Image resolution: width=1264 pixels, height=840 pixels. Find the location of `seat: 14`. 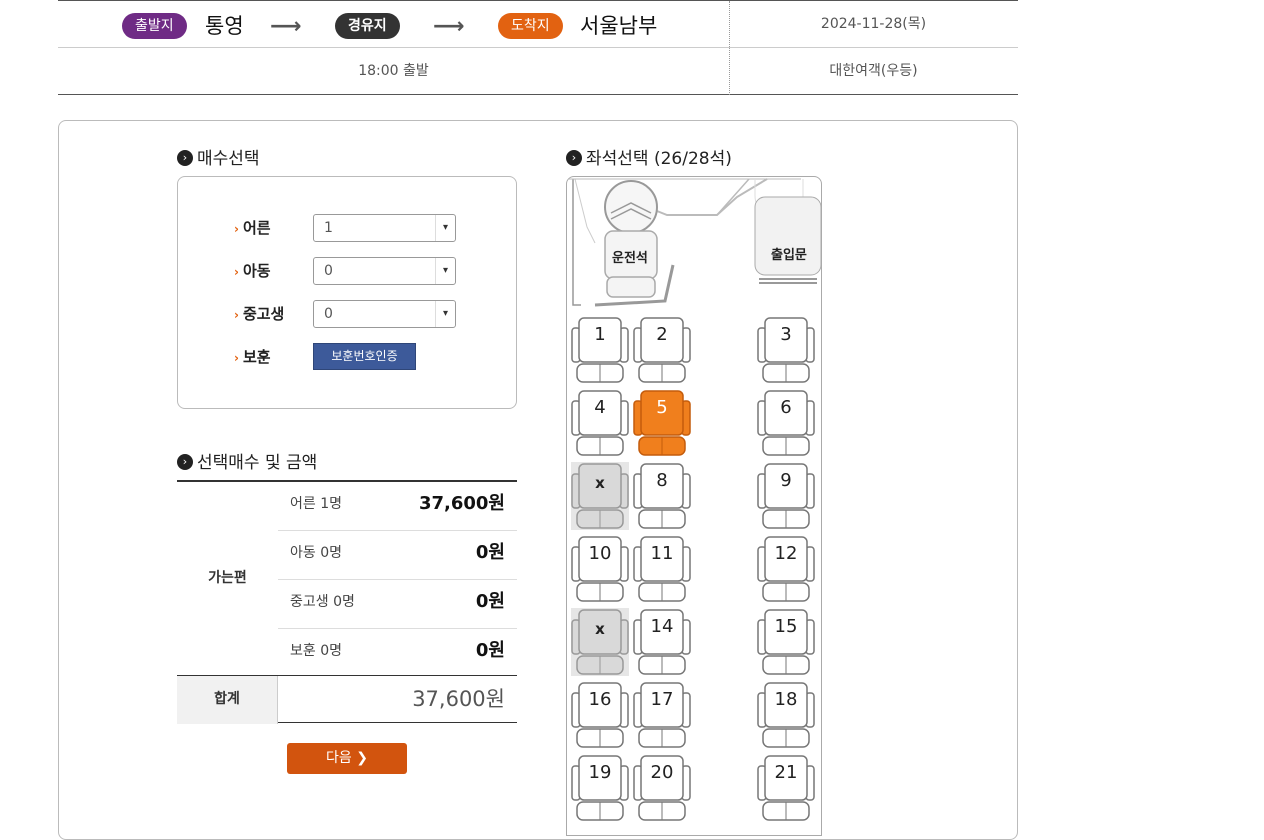

seat: 14 is located at coordinates (662, 642).